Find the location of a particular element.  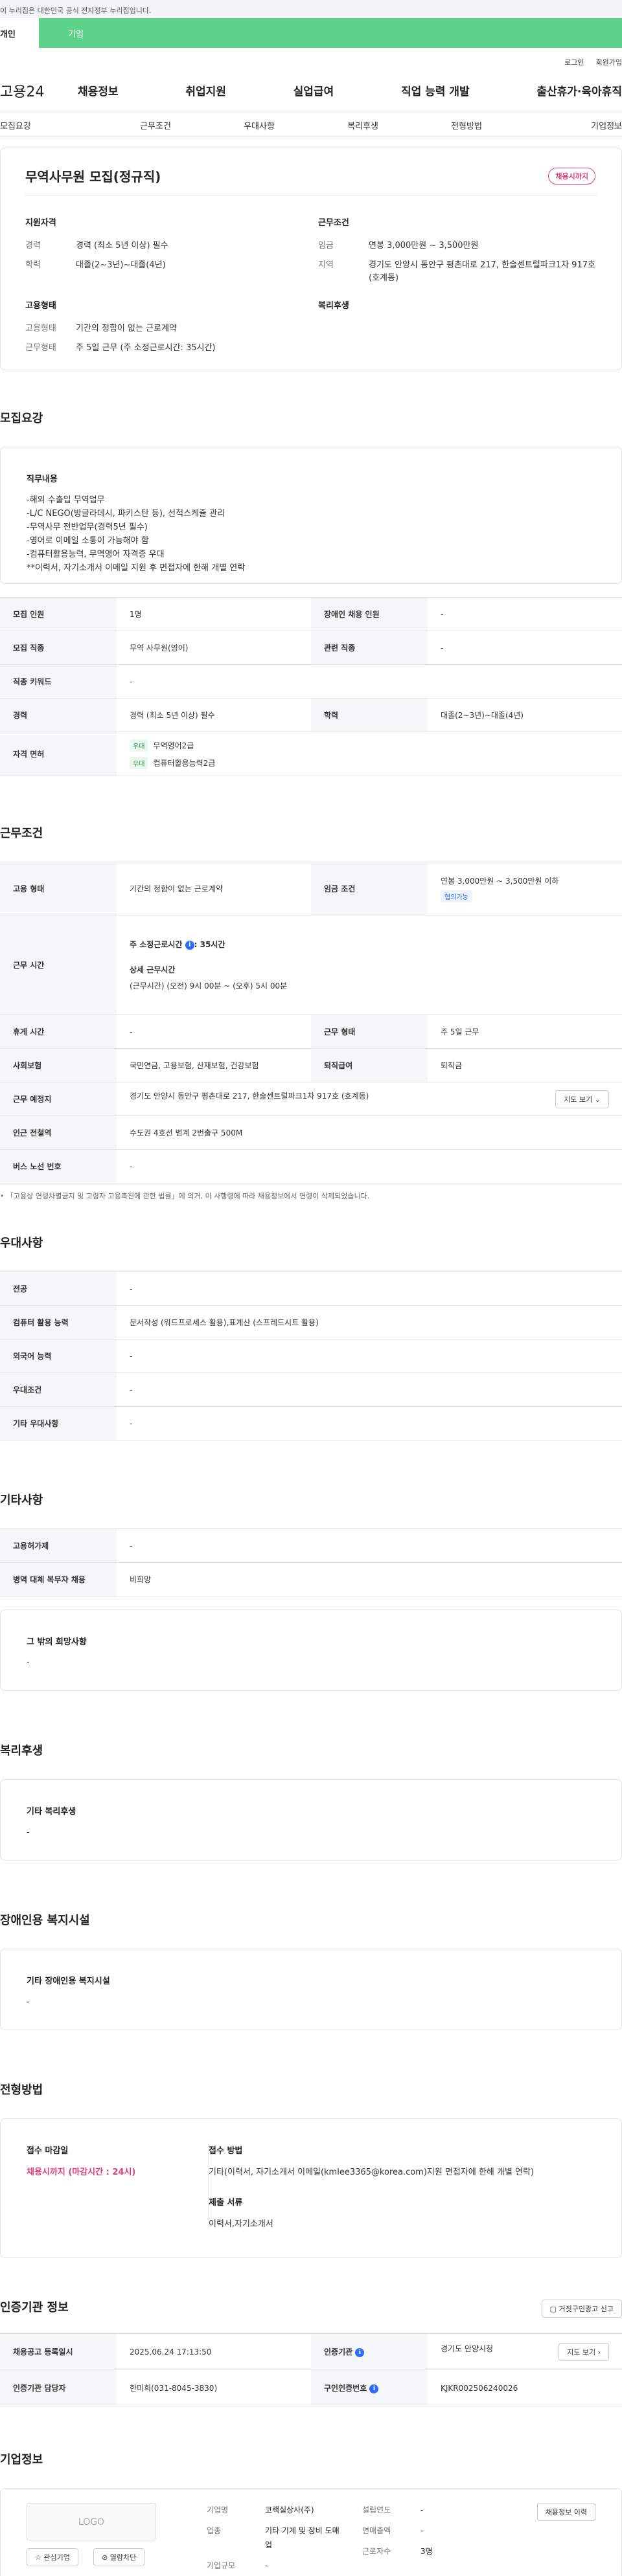

anchor-conditions: 근무조건 is located at coordinates (155, 124).